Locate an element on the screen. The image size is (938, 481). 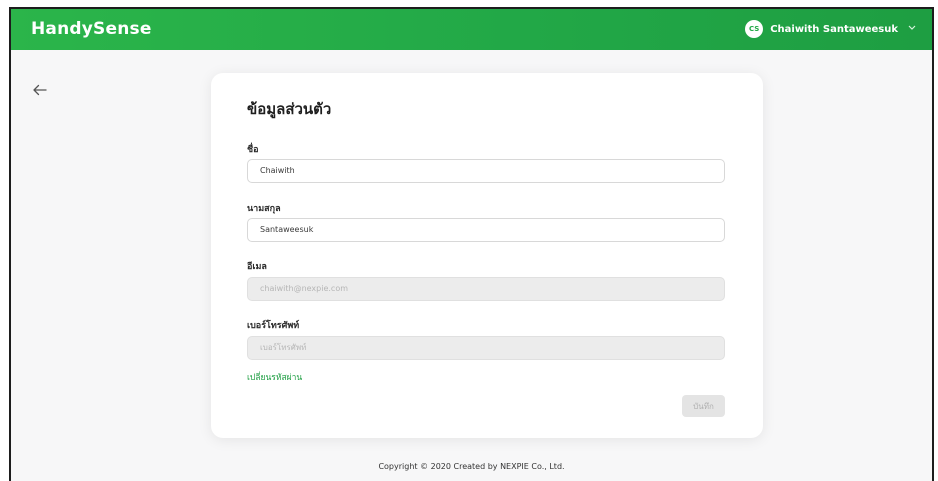
user-name: Chaiwith Santaweesuk is located at coordinates (834, 29).